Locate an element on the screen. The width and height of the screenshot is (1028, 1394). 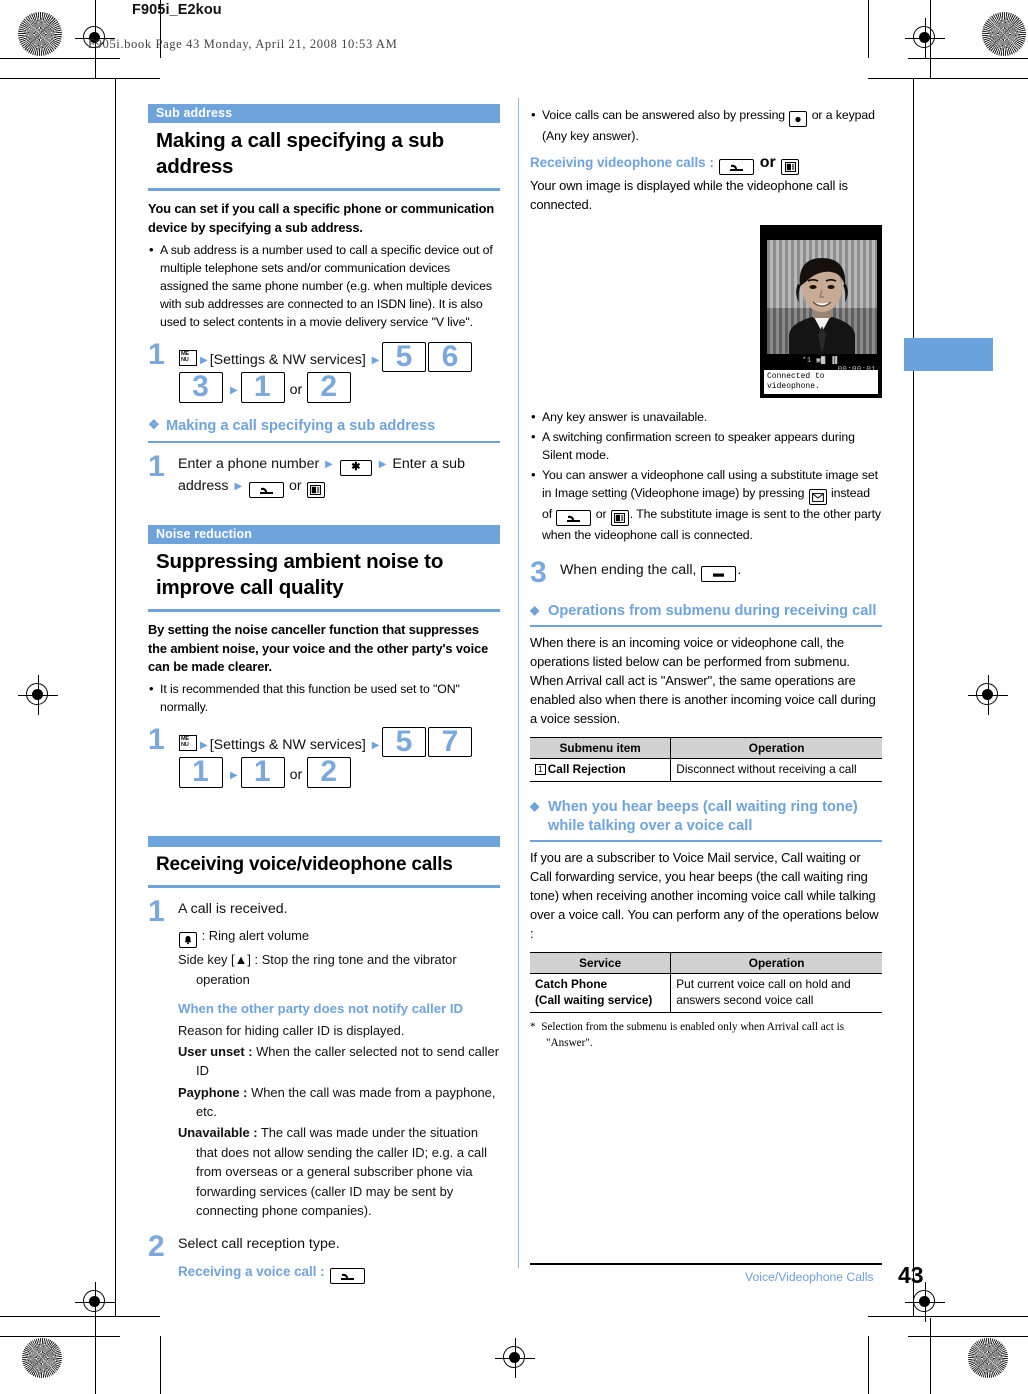
keypad-key: 7 is located at coordinates (450, 742).